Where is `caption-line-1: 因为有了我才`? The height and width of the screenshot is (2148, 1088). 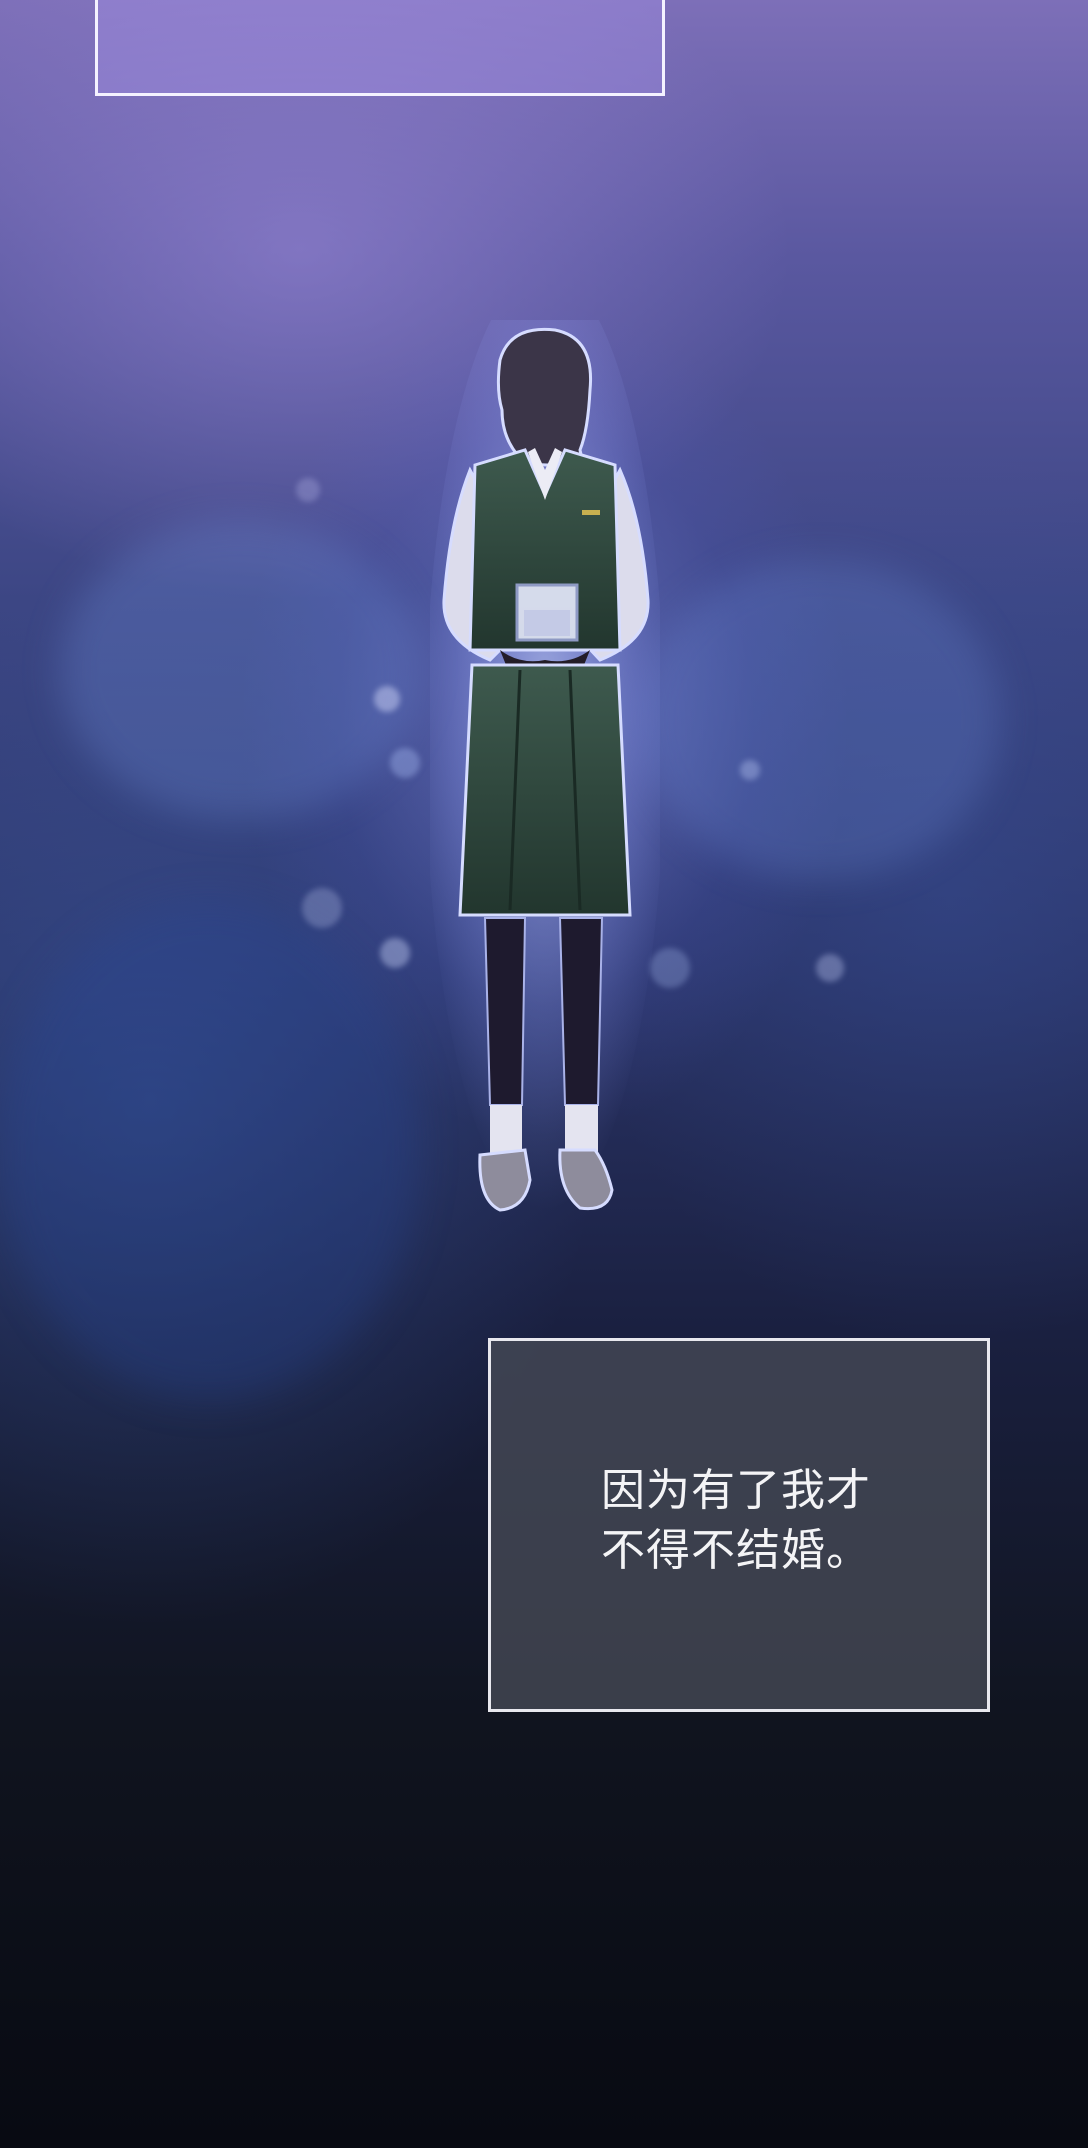 caption-line-1: 因为有了我才 is located at coordinates (736, 1490).